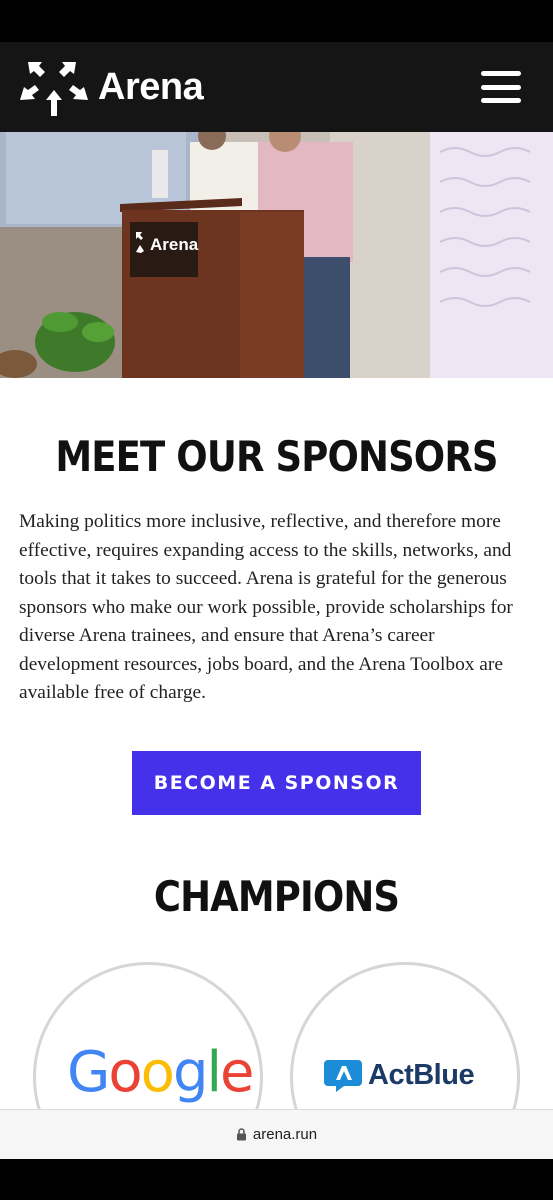 Image resolution: width=553 pixels, height=1200 pixels. What do you see at coordinates (174, 244) in the screenshot?
I see `podium-logo-text: Arena` at bounding box center [174, 244].